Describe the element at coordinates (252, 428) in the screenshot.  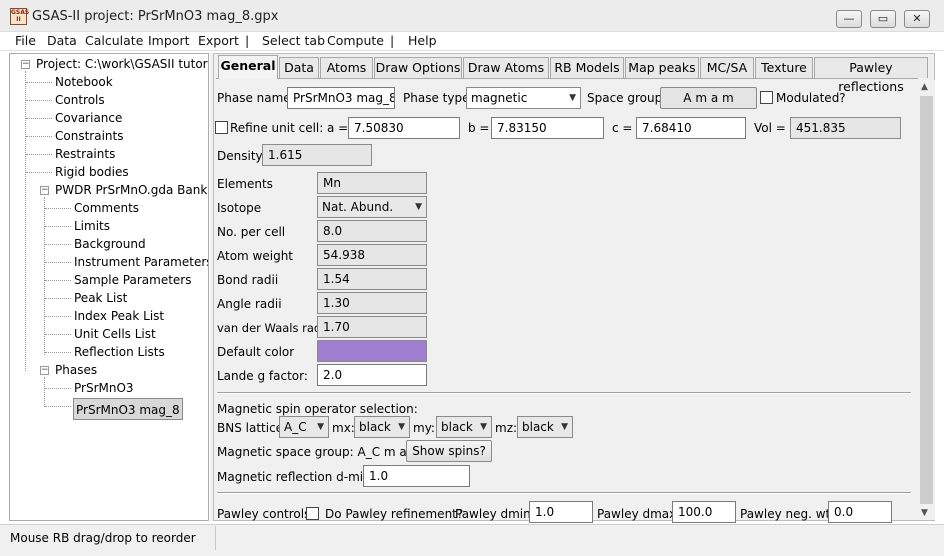
I see `bns-lattice-label: BNS lattice:` at that location.